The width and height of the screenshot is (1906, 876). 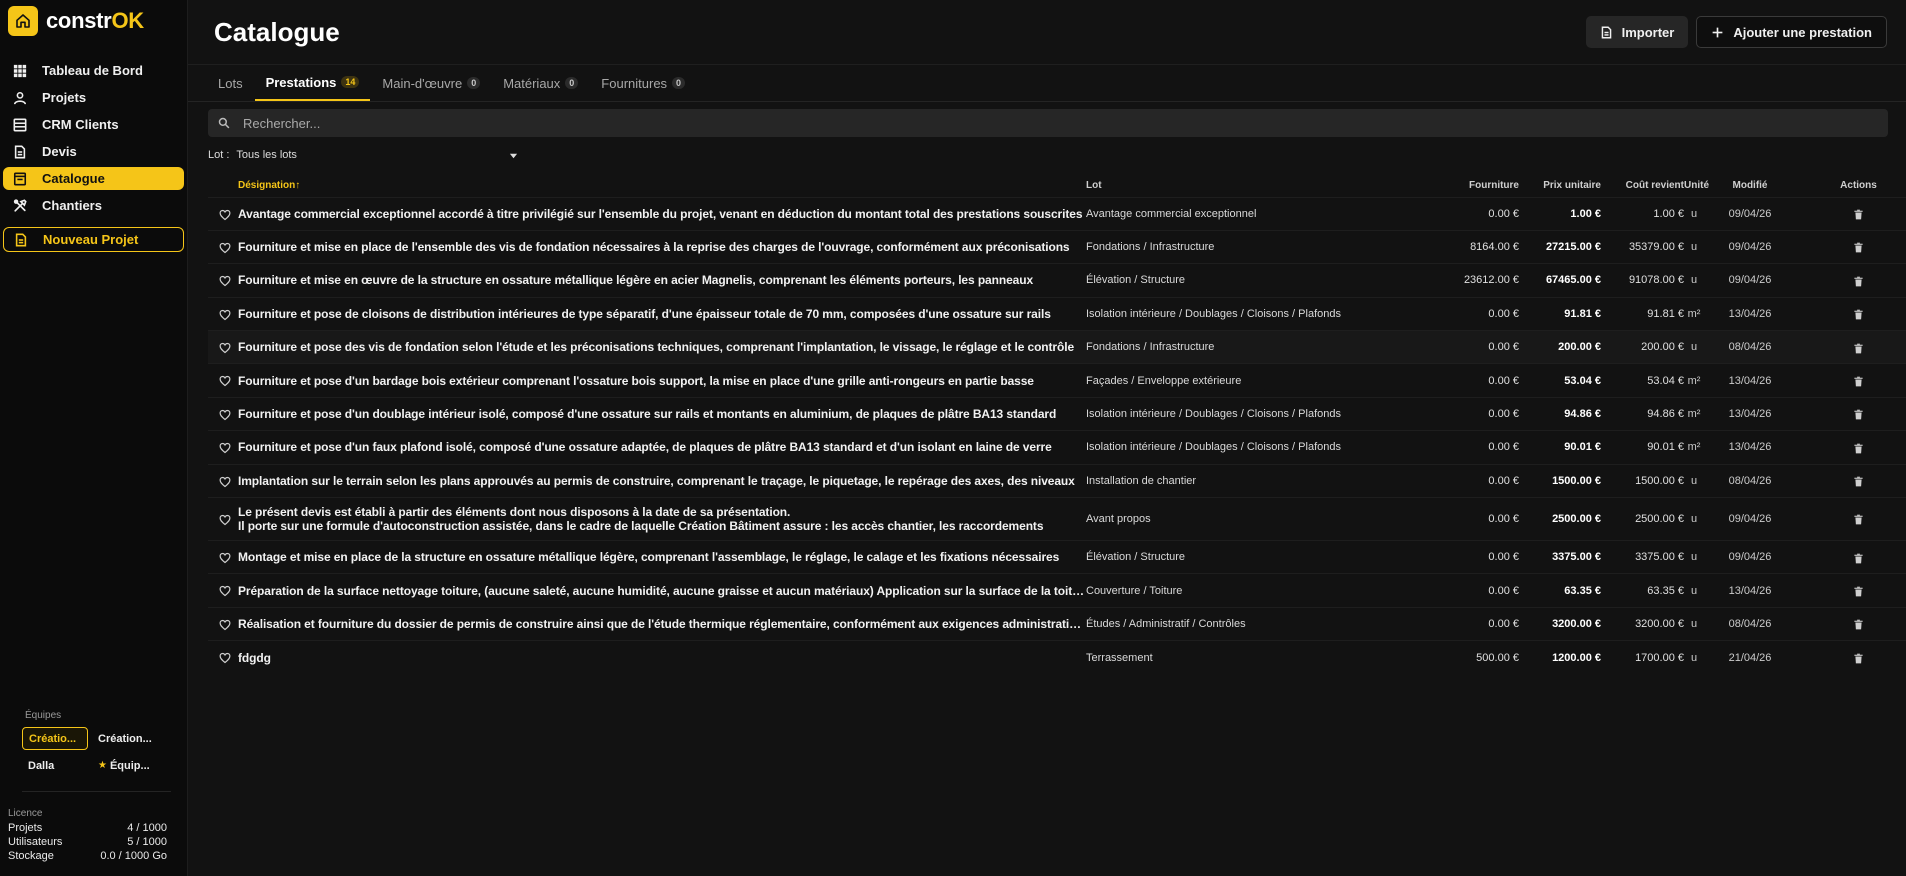 I want to click on lot-select: Tous les lots, so click(x=377, y=155).